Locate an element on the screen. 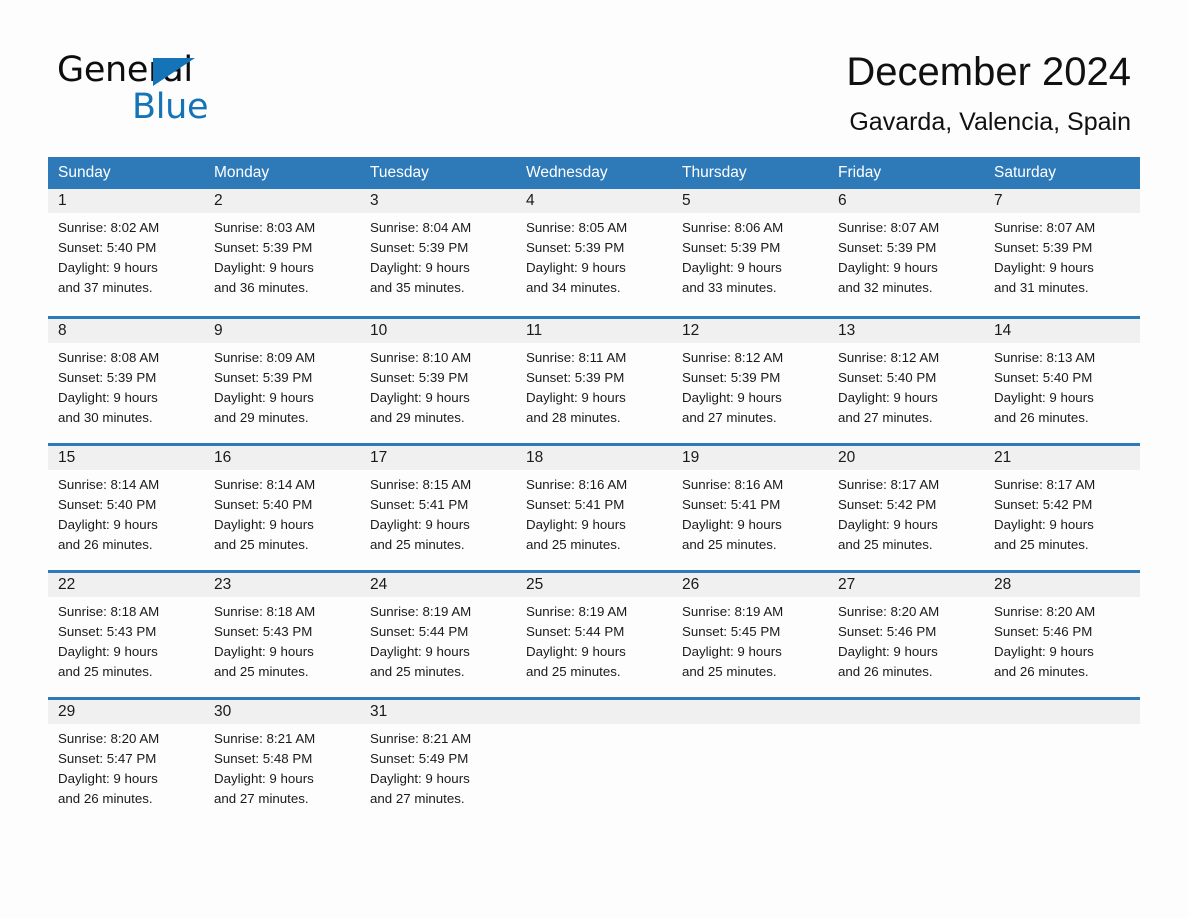 The width and height of the screenshot is (1188, 918). sunrise-text: Sunrise: 8:11 AM is located at coordinates (576, 357).